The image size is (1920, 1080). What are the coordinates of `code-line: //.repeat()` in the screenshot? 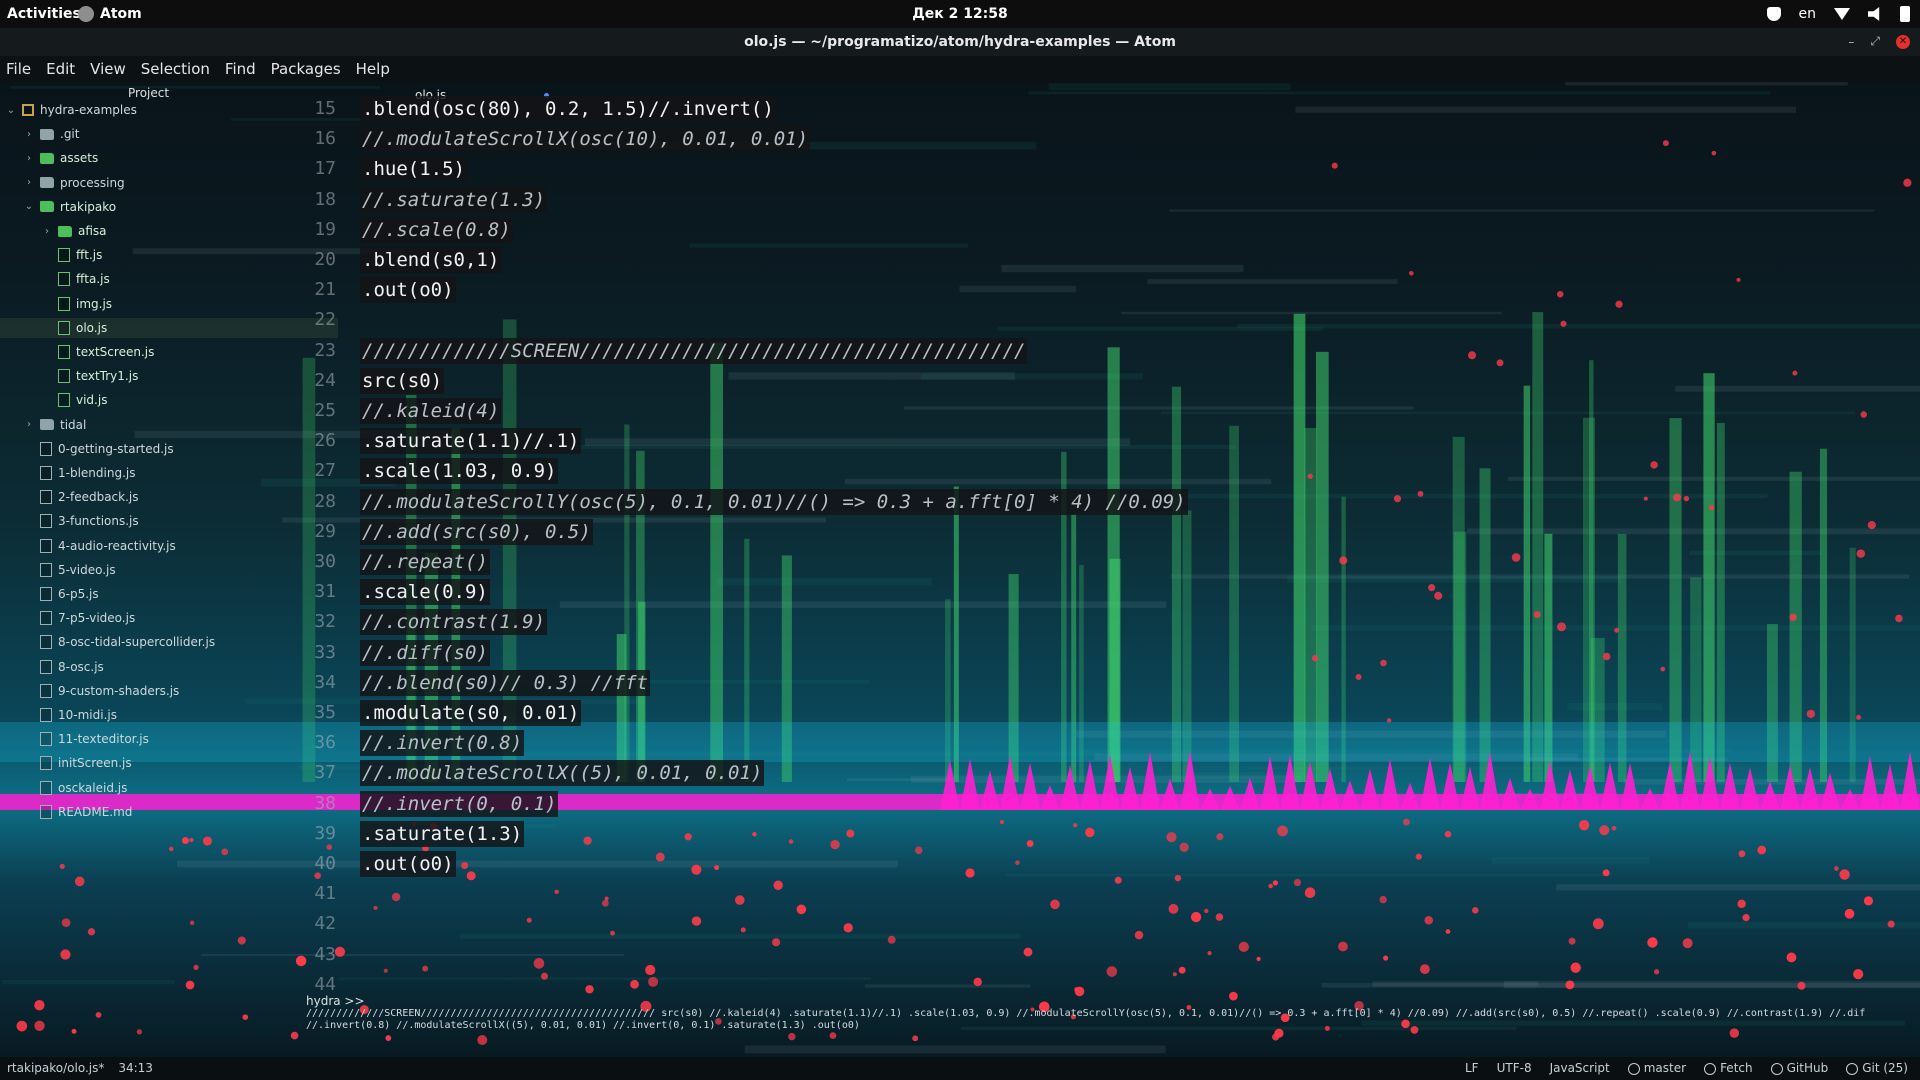 It's located at (425, 562).